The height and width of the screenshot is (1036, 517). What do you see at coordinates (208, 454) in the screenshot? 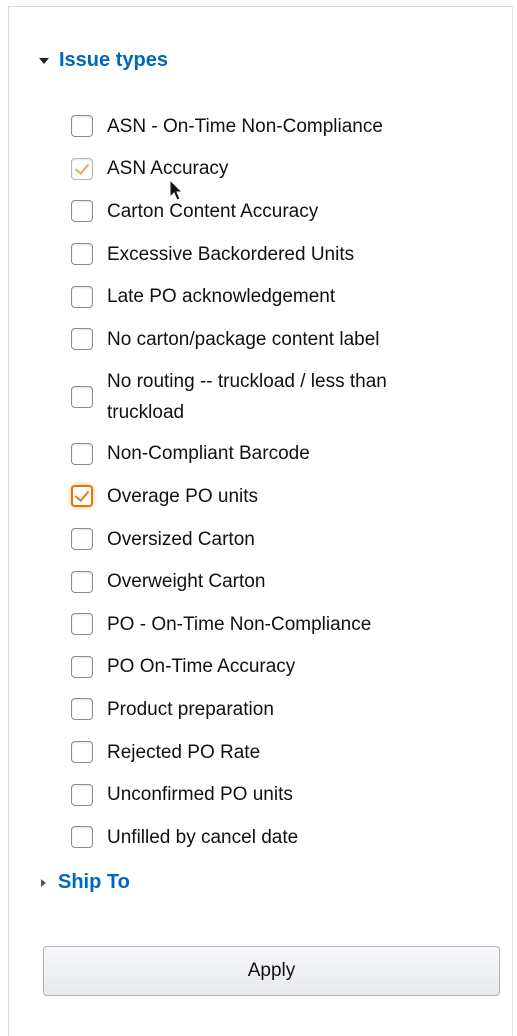
I see `checkbox-label: Non-Compliant Barcode` at bounding box center [208, 454].